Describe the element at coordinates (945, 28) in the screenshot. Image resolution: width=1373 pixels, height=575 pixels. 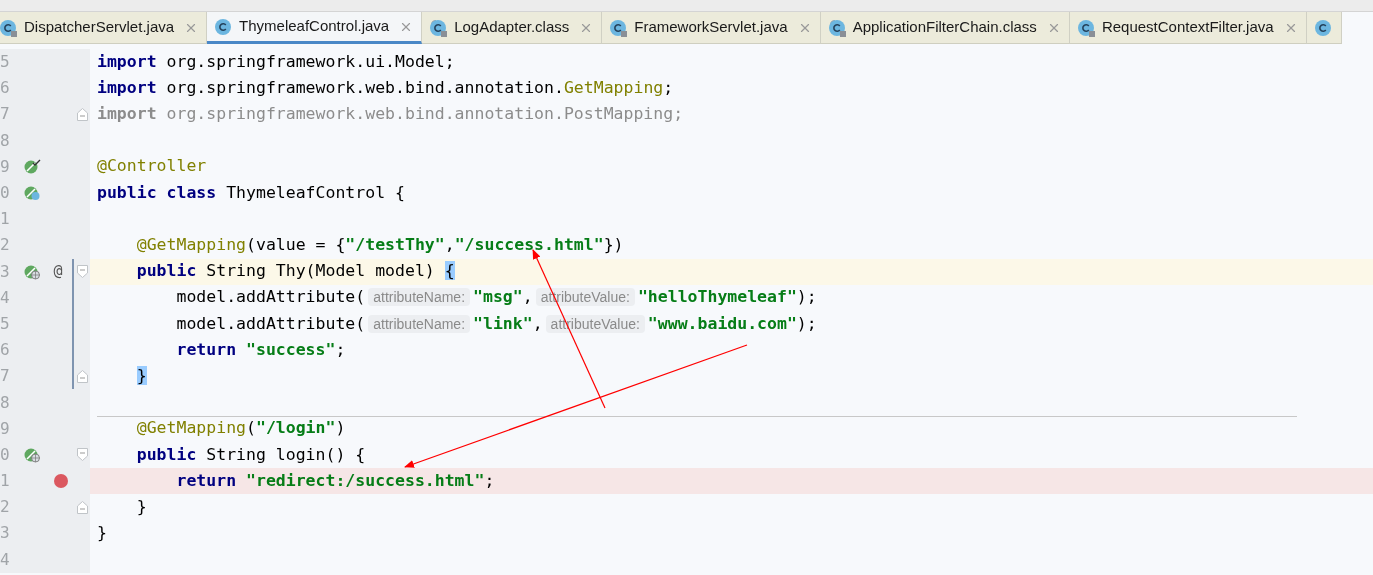
I see `editor-tab: ApplicationFilterChain.class` at that location.